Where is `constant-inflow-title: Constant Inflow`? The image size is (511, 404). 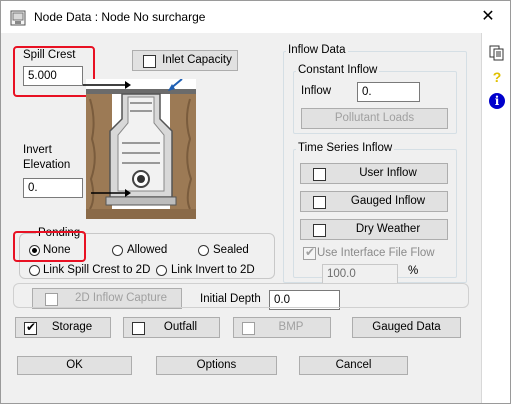 constant-inflow-title: Constant Inflow is located at coordinates (338, 70).